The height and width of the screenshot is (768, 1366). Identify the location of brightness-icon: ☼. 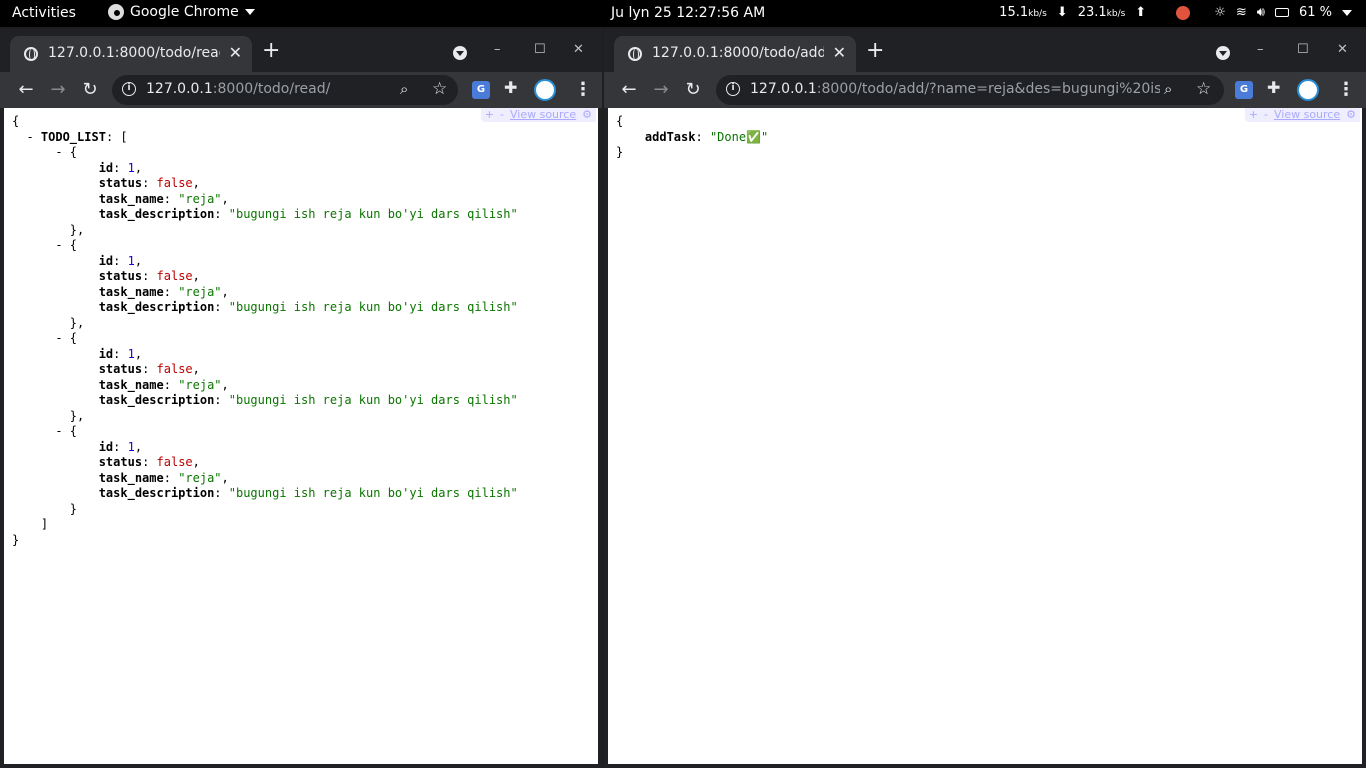
(1220, 12).